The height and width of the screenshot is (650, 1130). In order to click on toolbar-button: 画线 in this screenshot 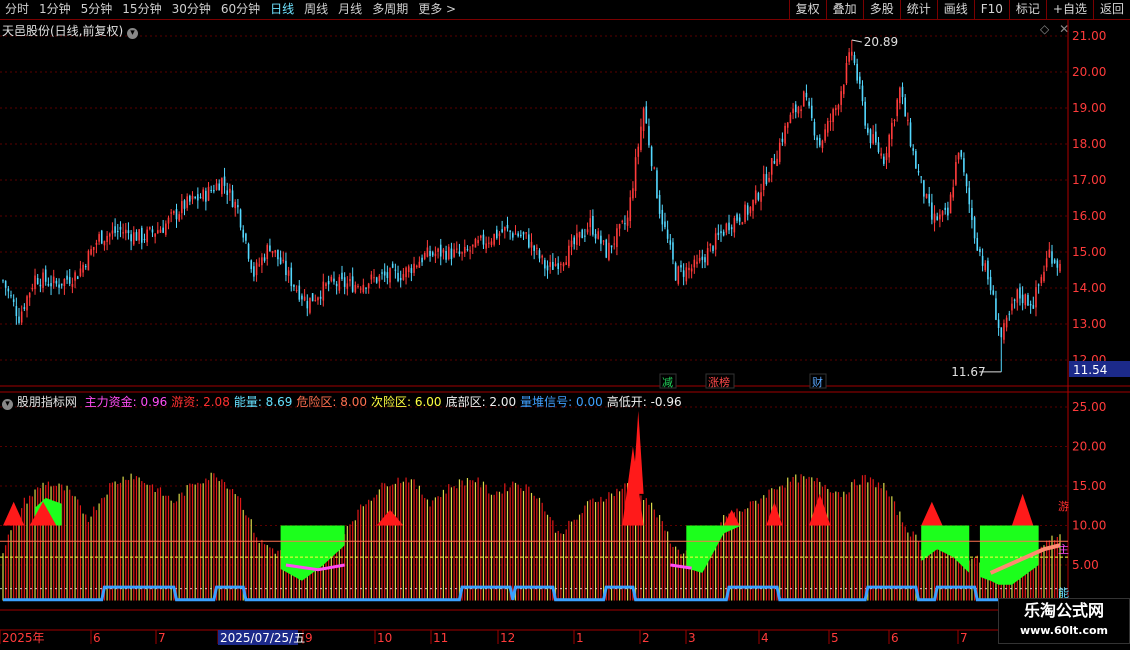, I will do `click(955, 9)`.